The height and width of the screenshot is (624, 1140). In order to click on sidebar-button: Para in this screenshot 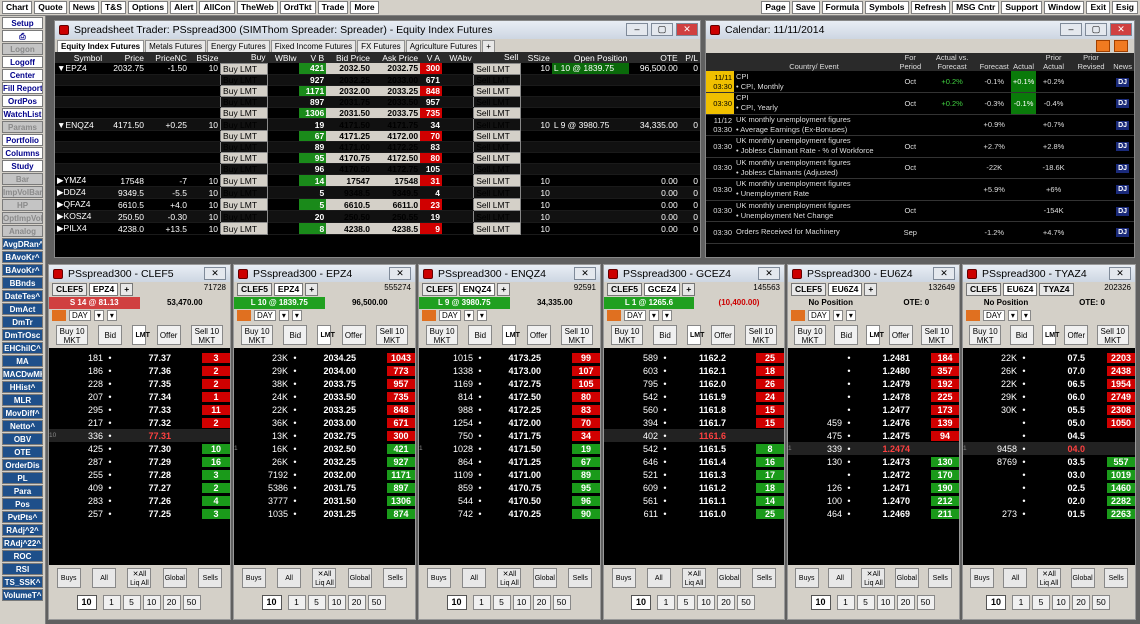, I will do `click(22, 491)`.